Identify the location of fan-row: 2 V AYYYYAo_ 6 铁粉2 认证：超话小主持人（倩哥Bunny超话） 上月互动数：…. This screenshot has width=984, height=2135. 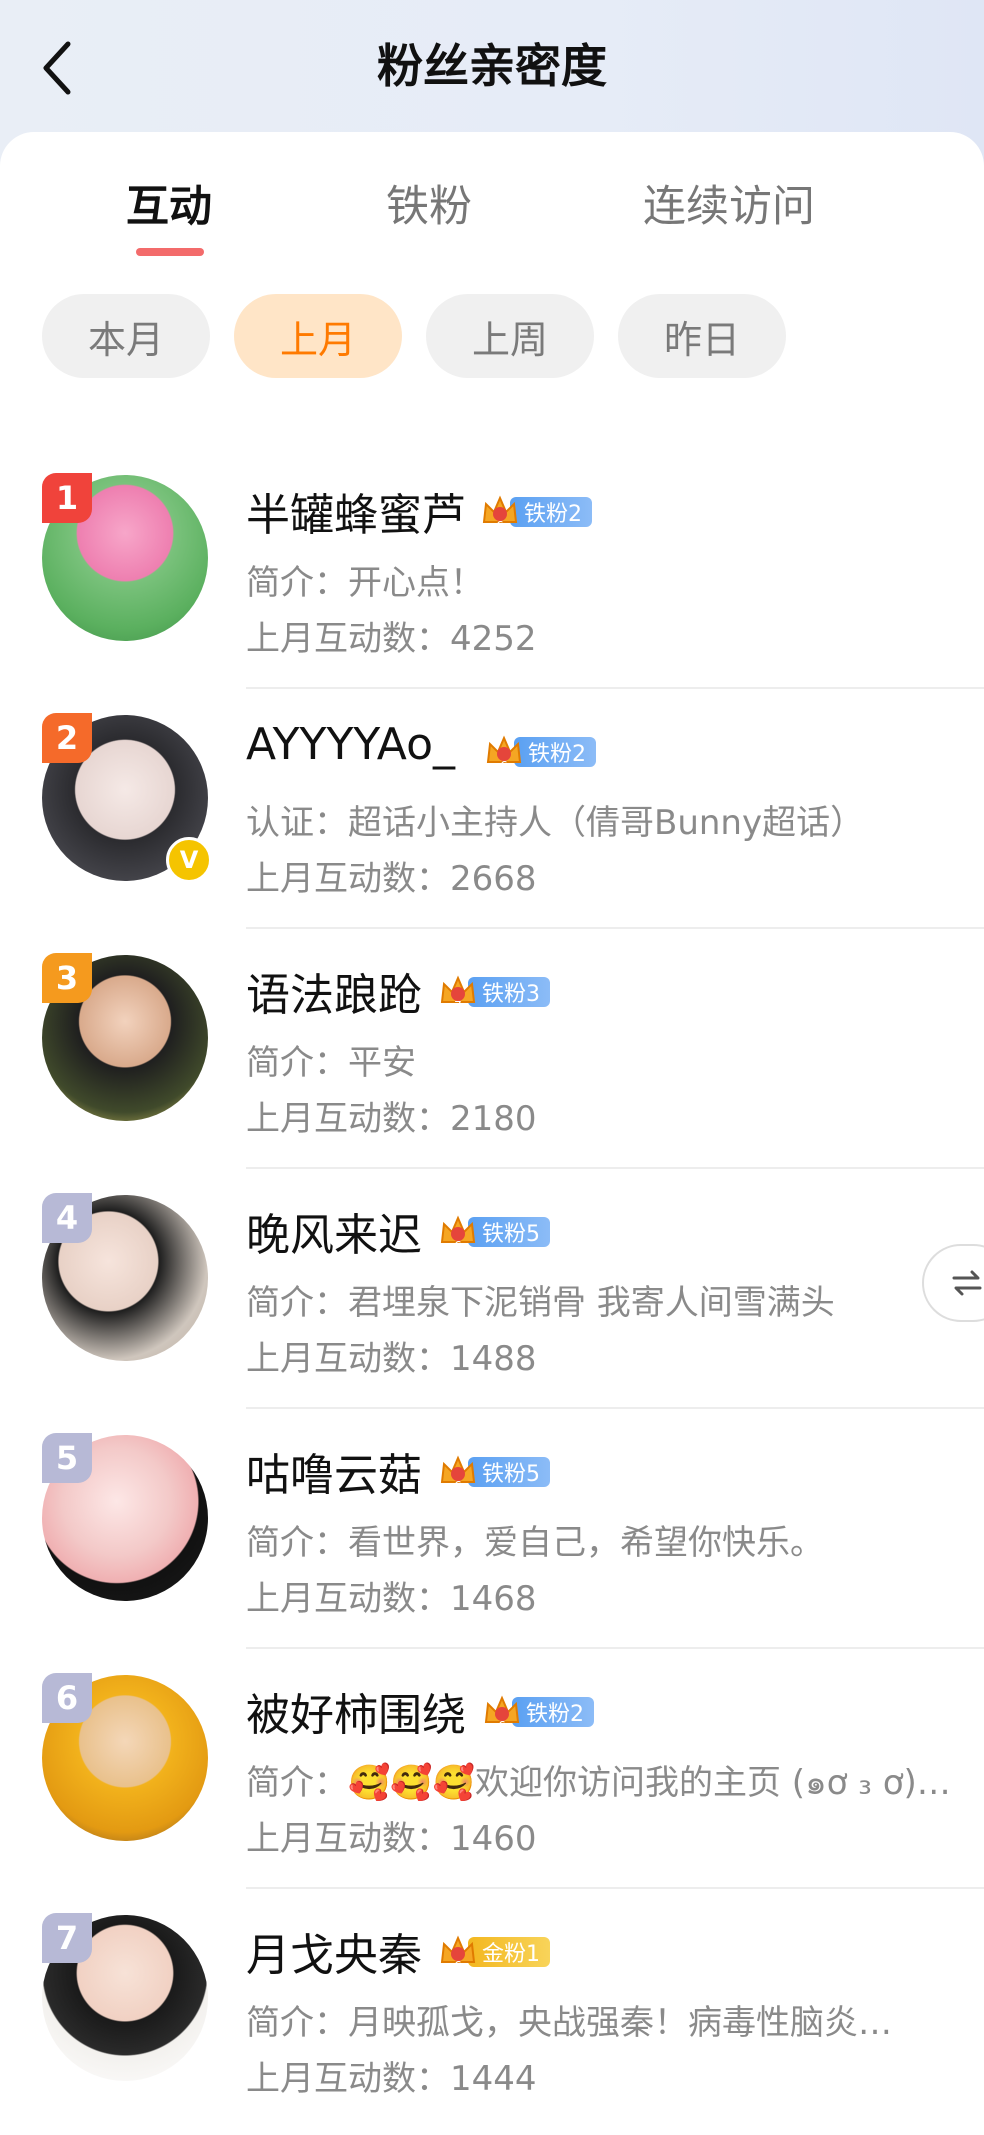
(492, 815).